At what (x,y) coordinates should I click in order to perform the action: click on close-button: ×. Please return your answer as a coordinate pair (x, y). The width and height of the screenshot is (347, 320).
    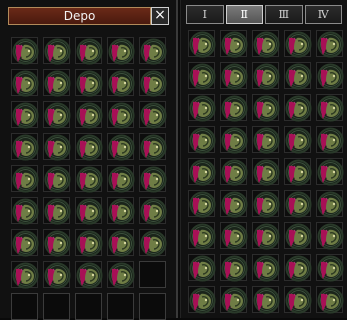
    Looking at the image, I should click on (160, 16).